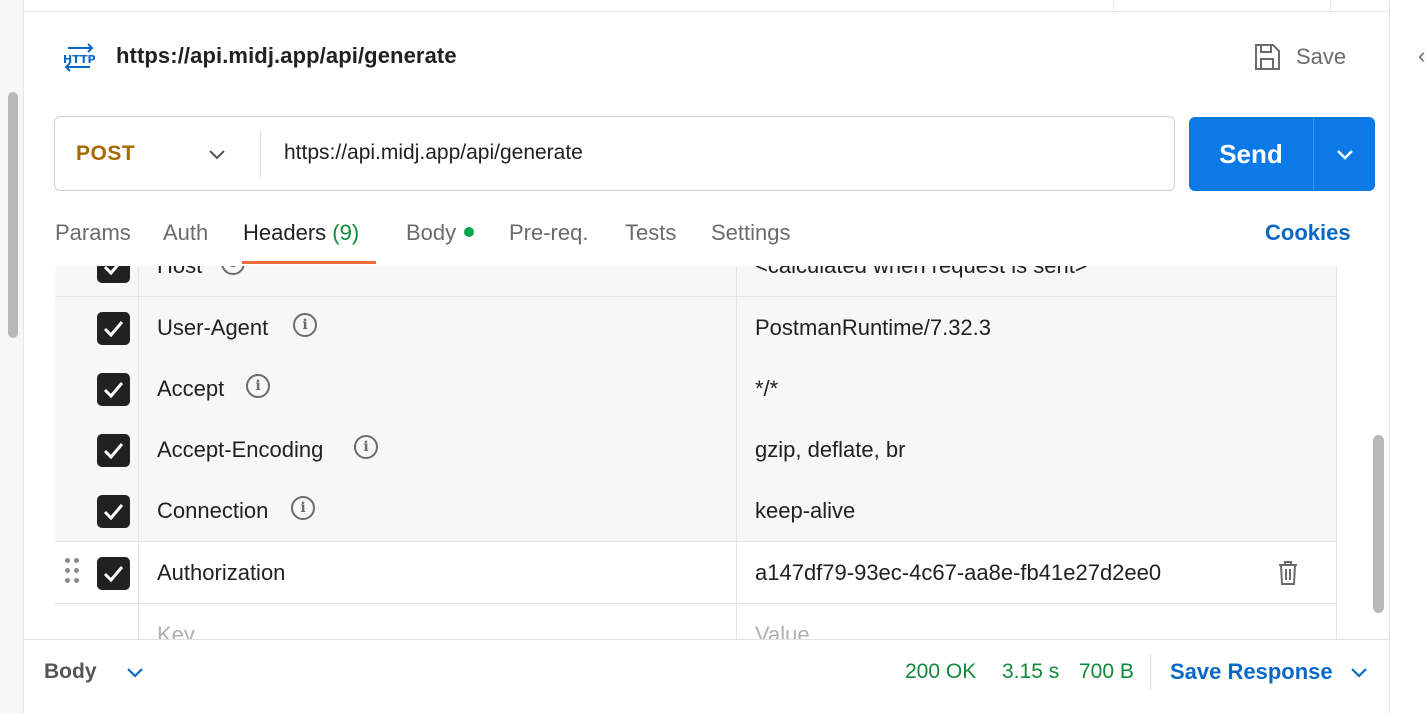 This screenshot has width=1427, height=714. I want to click on table-row: Connection i keep-alive, so click(696, 511).